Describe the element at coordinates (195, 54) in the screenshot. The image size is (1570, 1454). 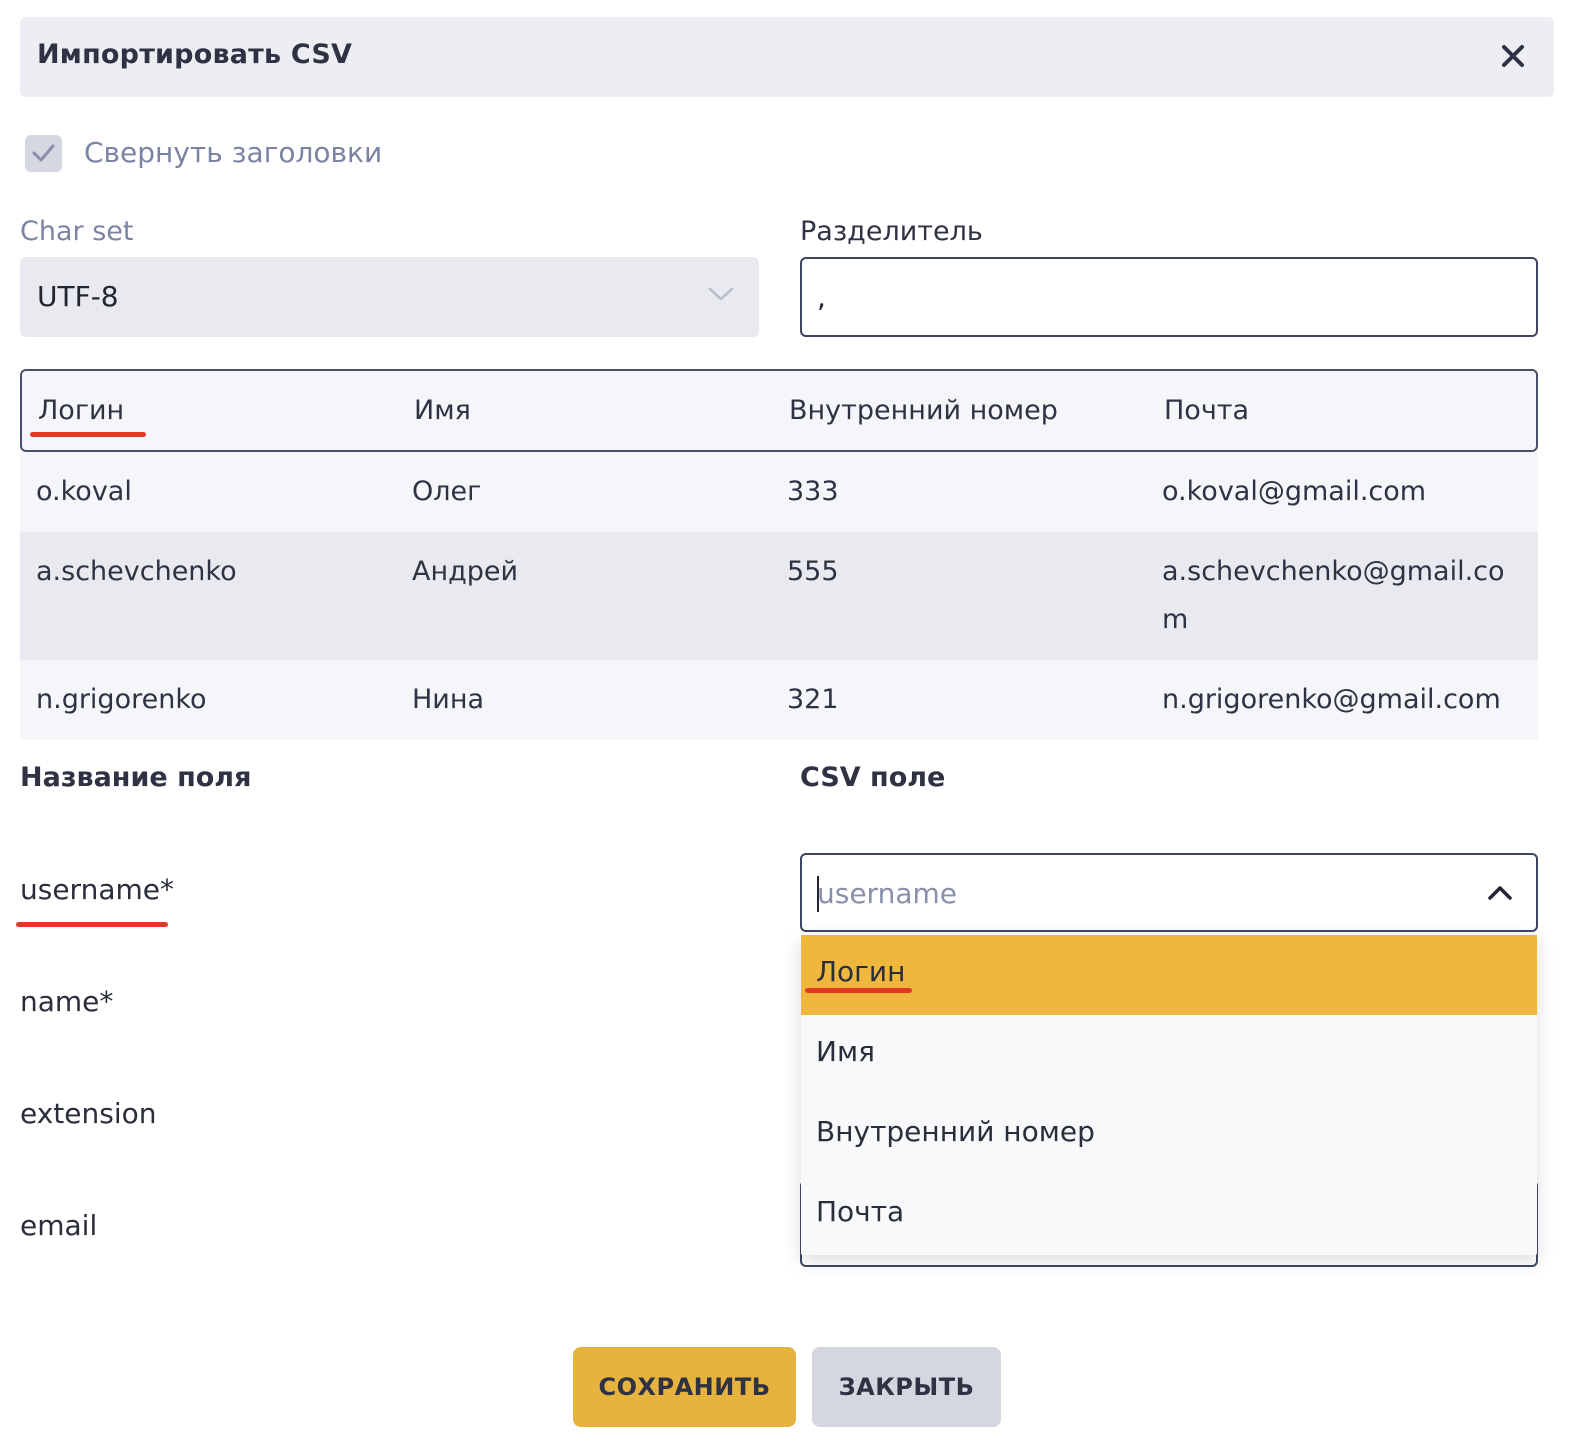
I see `dialog-title: Импортировать CSV` at that location.